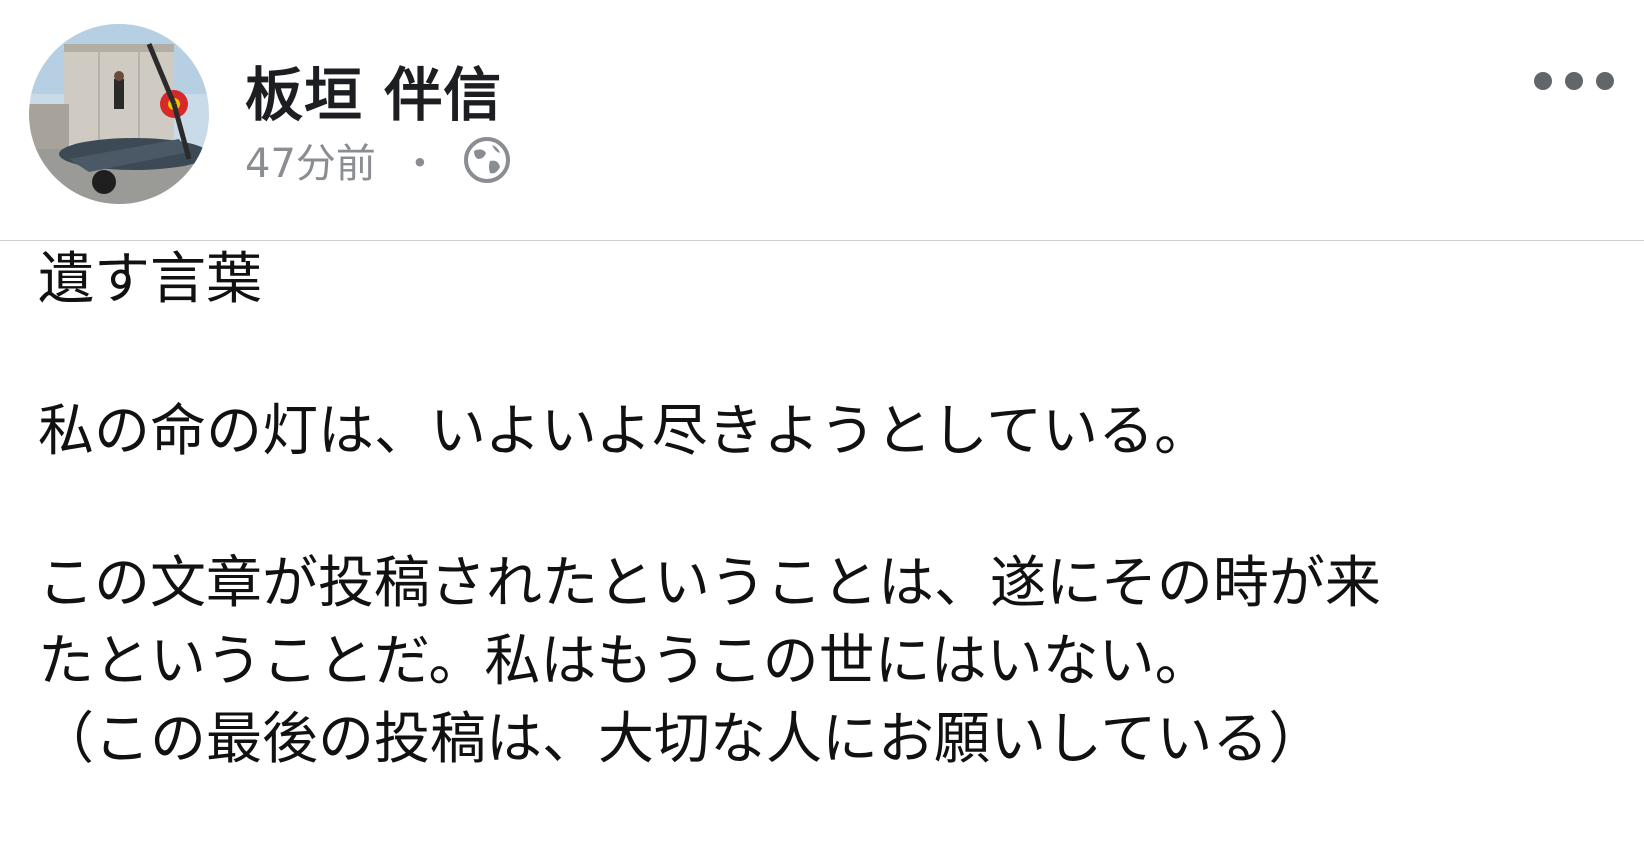 Image resolution: width=1644 pixels, height=867 pixels. What do you see at coordinates (624, 431) in the screenshot?
I see `post-line: 私の命の灯は、いよいよ尽きようとしている。` at bounding box center [624, 431].